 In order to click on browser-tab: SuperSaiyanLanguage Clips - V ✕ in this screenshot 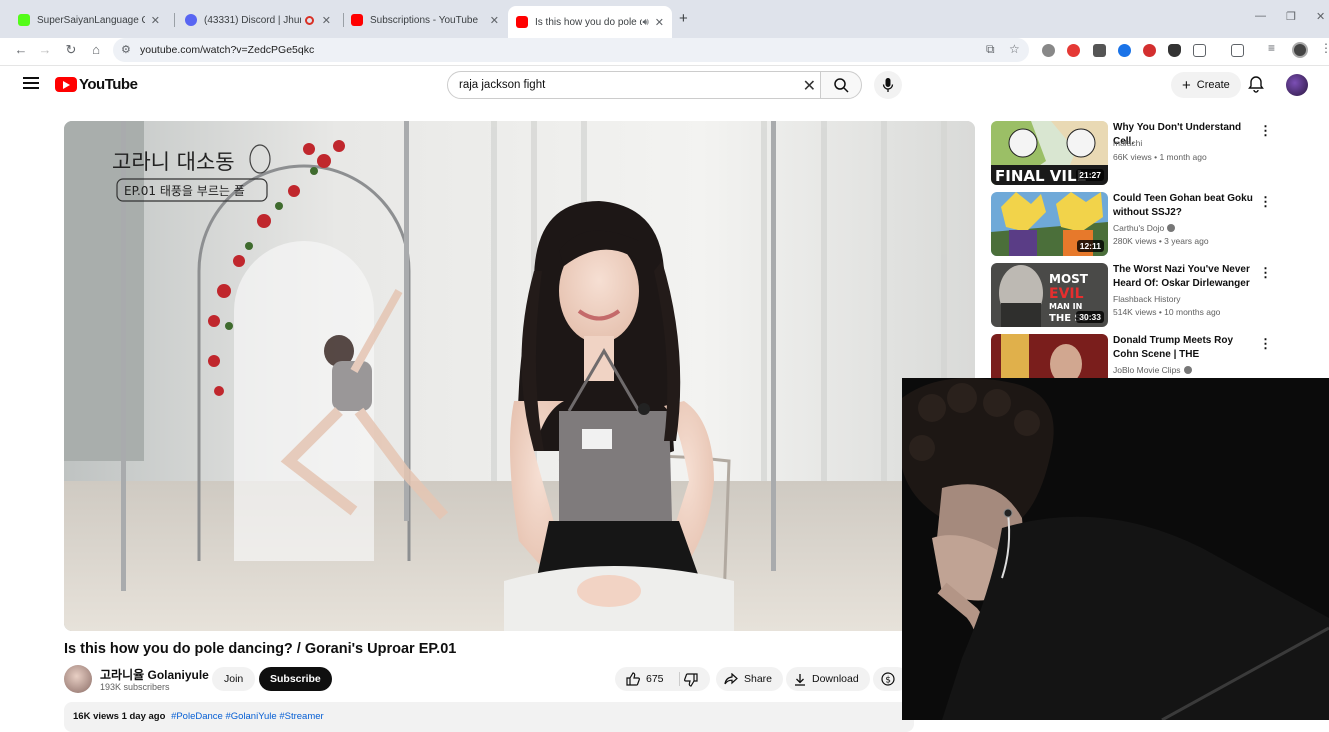, I will do `click(89, 20)`.